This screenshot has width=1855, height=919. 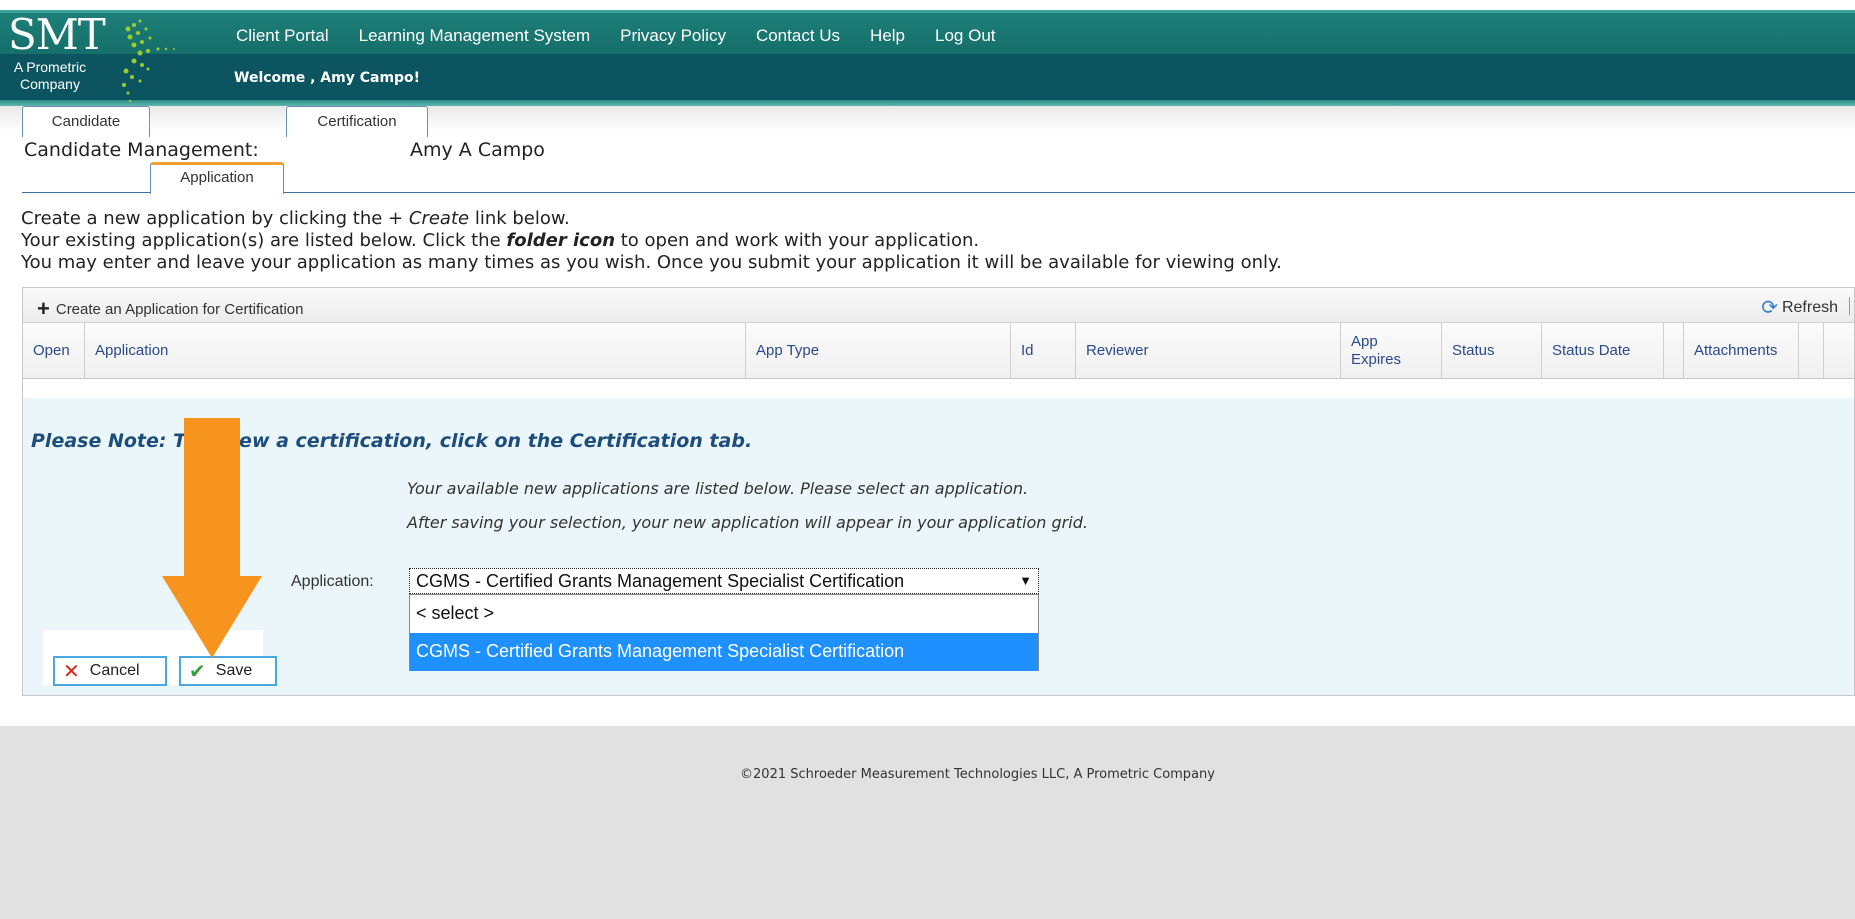 What do you see at coordinates (228, 671) in the screenshot?
I see `save-button: ✔ Save` at bounding box center [228, 671].